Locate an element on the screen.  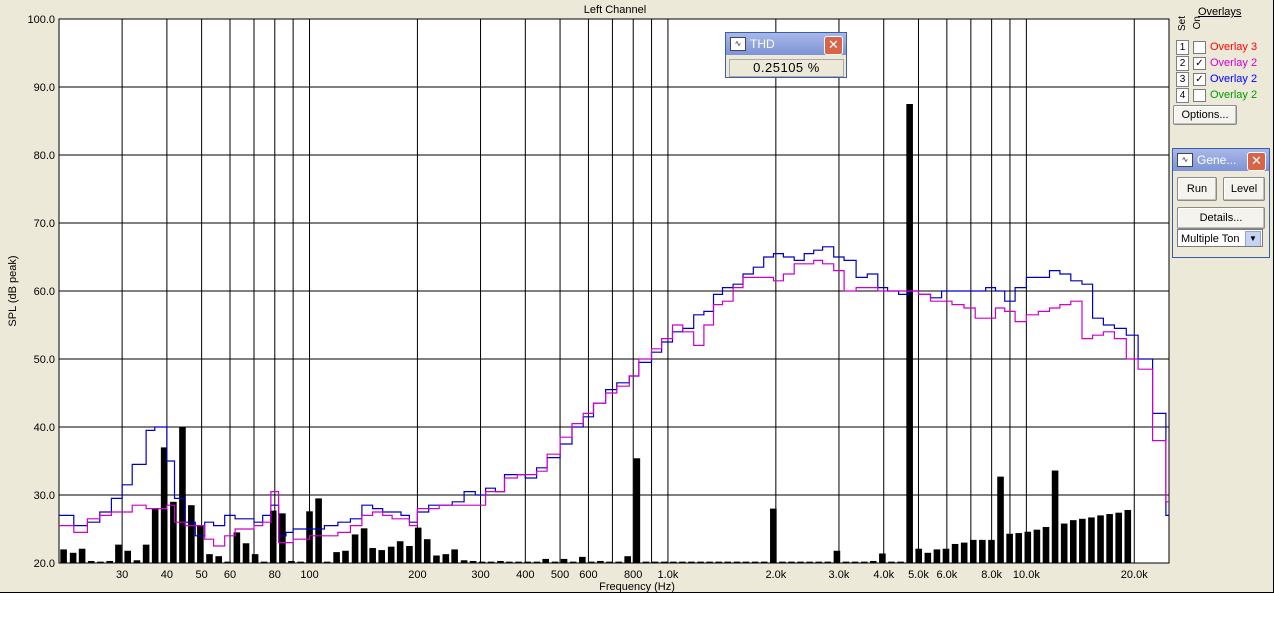
y-tick-label: 100.0 is located at coordinates (41, 20).